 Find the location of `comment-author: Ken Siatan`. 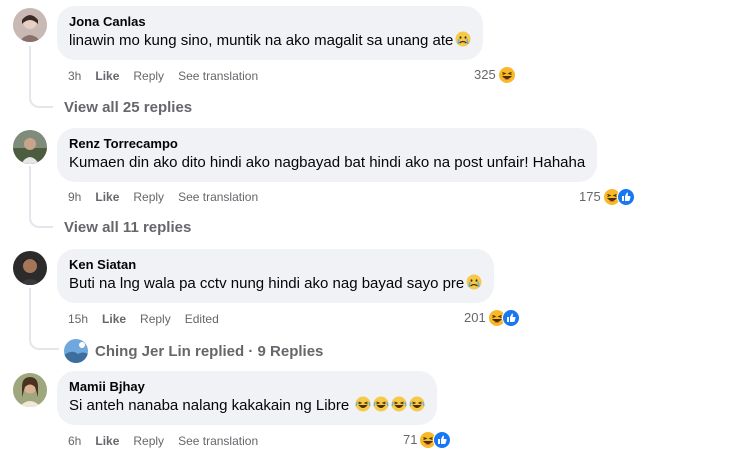

comment-author: Ken Siatan is located at coordinates (275, 264).